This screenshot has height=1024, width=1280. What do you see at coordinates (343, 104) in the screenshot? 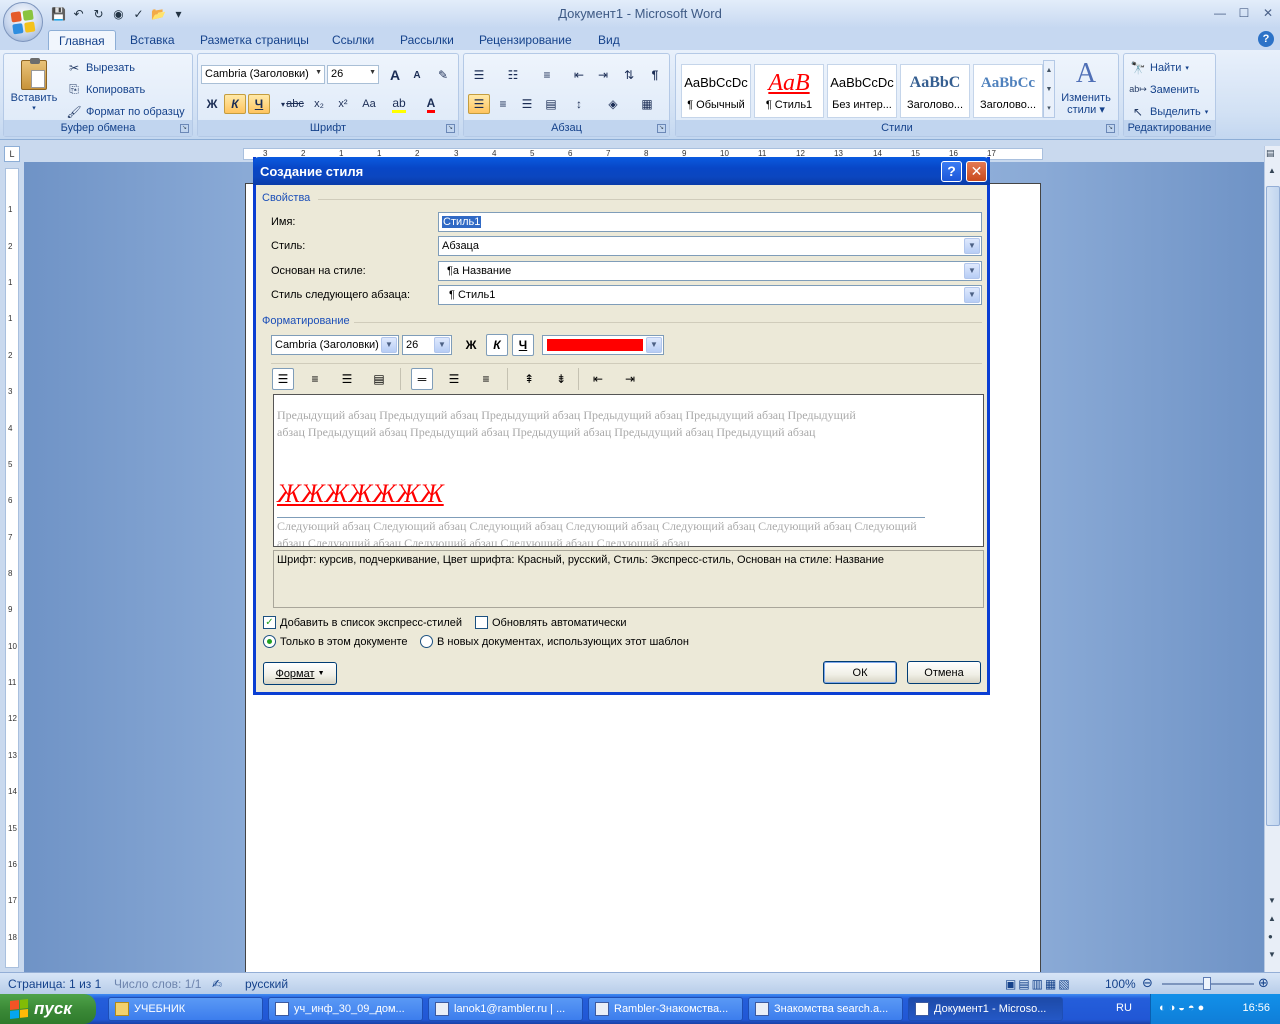
I see `superscript-button: x²` at bounding box center [343, 104].